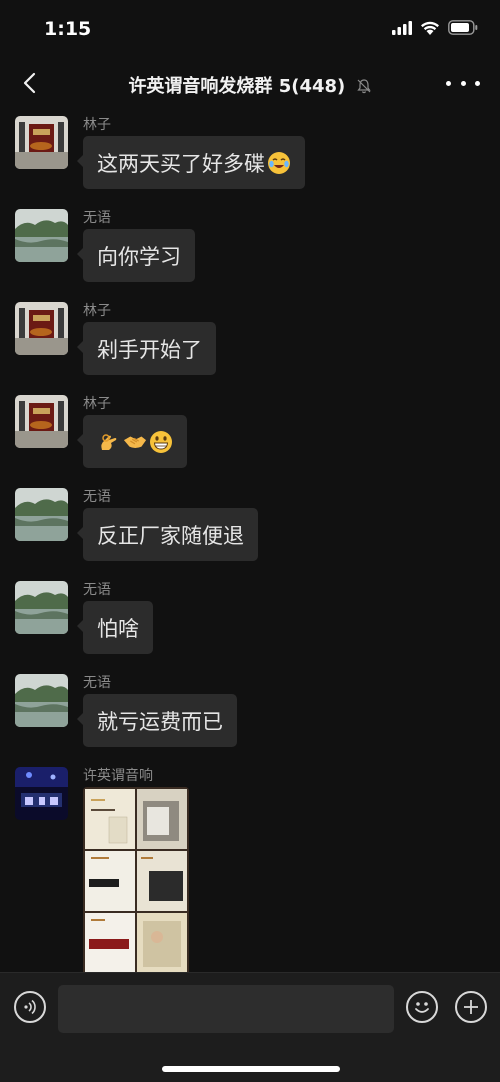 The height and width of the screenshot is (1082, 500). I want to click on emoji-button, so click(422, 1007).